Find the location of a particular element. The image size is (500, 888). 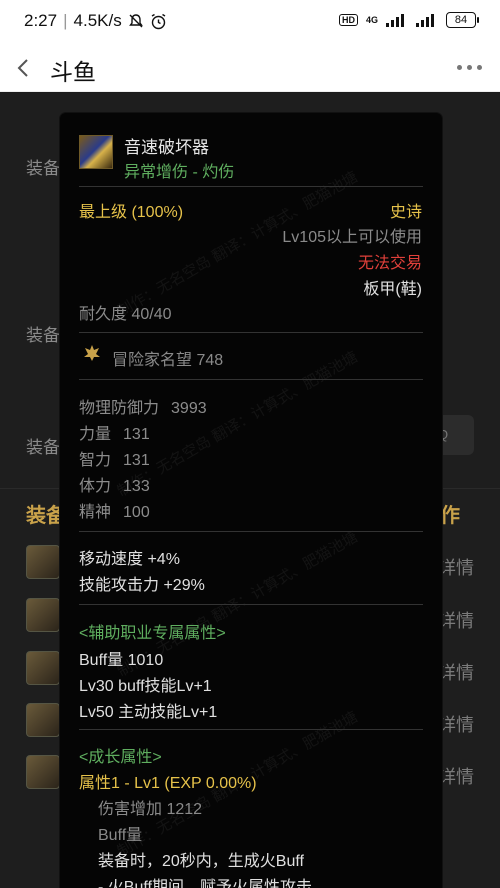

growth-header: <成长属性> is located at coordinates (120, 757).